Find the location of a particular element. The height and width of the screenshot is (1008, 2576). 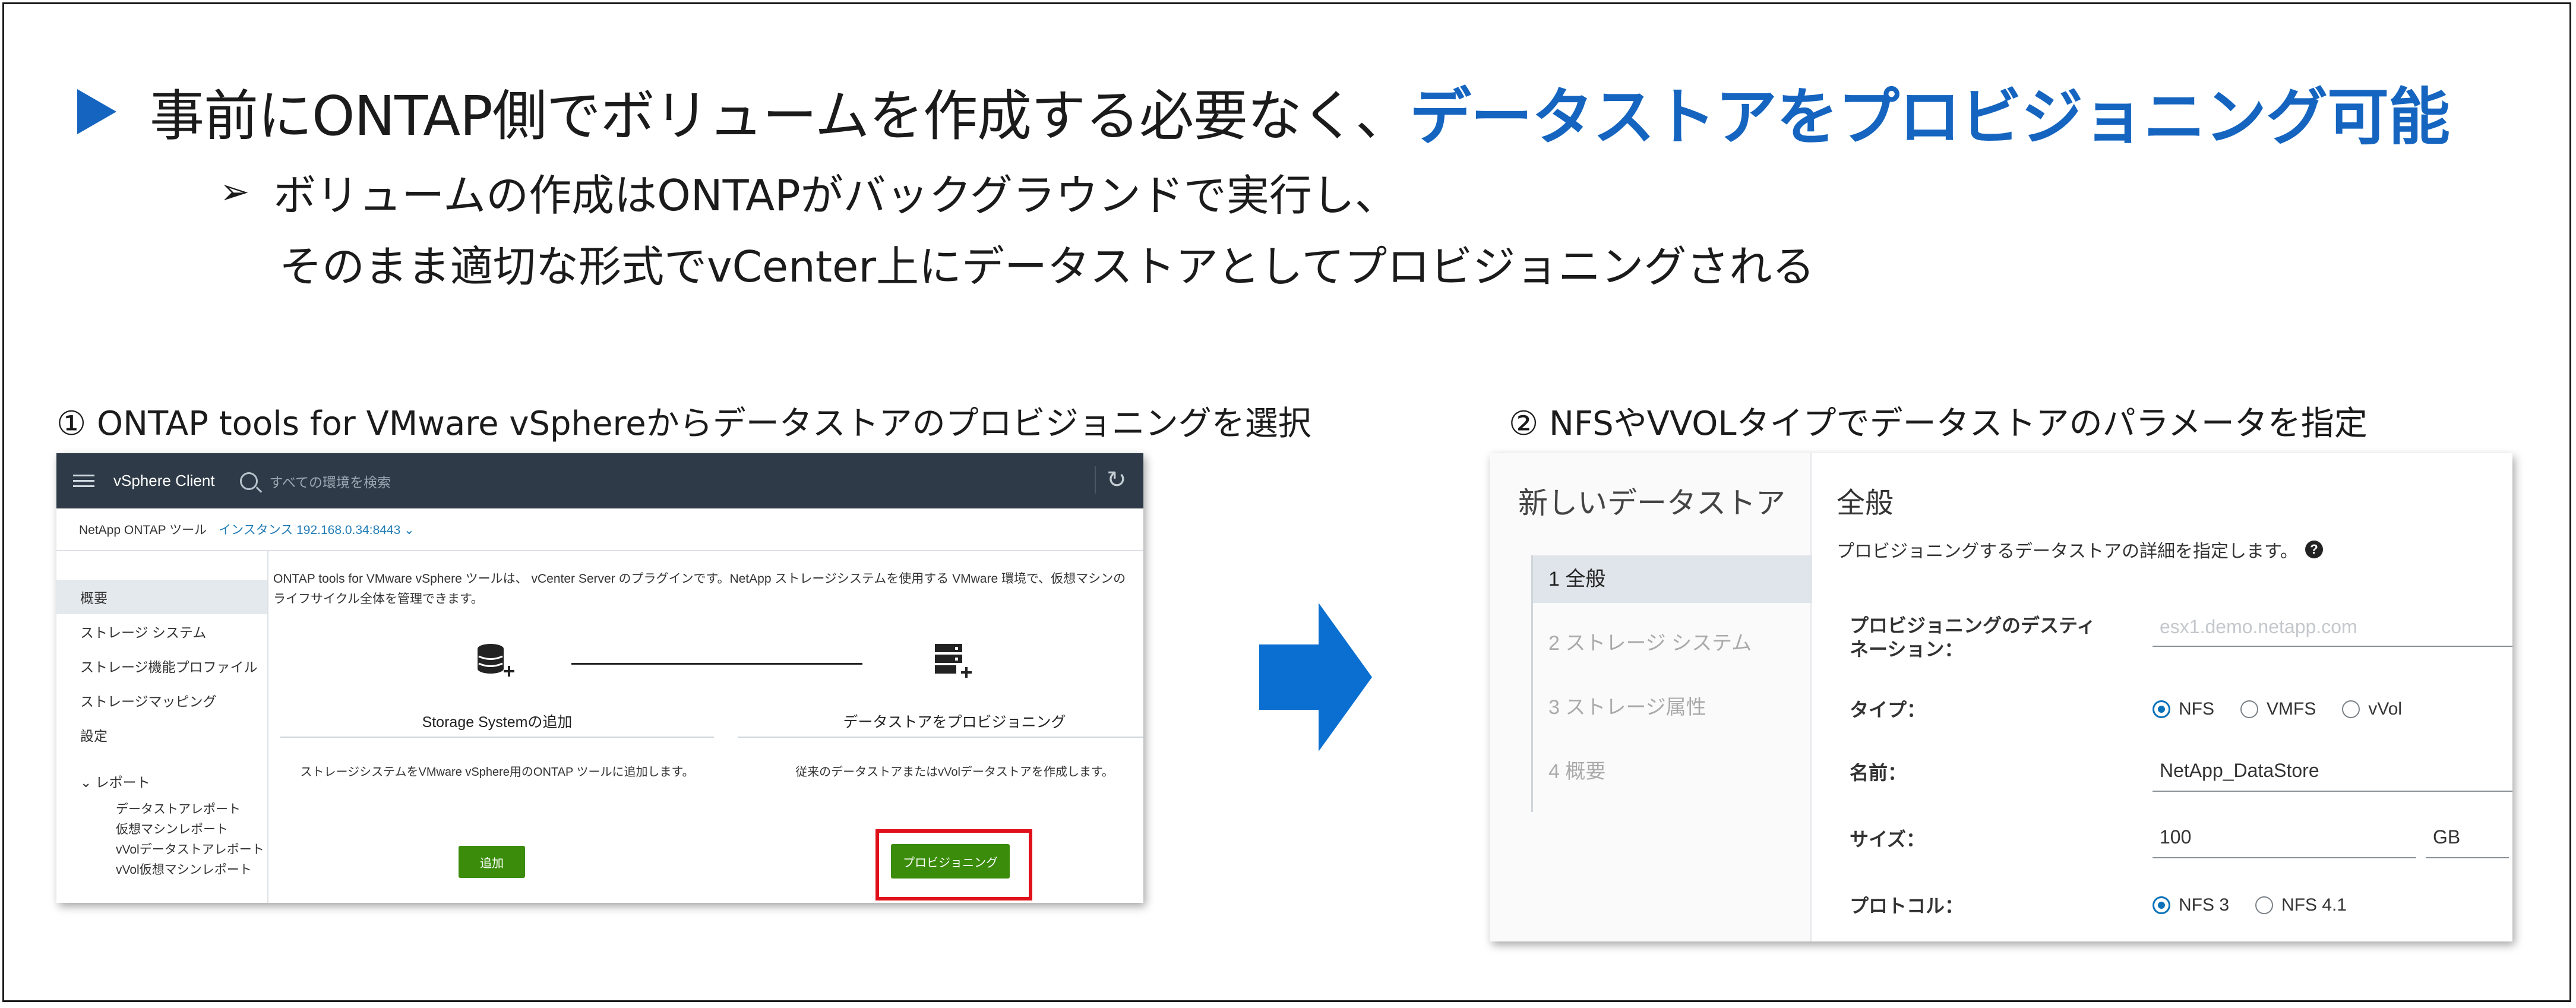

search-icon is located at coordinates (248, 481).